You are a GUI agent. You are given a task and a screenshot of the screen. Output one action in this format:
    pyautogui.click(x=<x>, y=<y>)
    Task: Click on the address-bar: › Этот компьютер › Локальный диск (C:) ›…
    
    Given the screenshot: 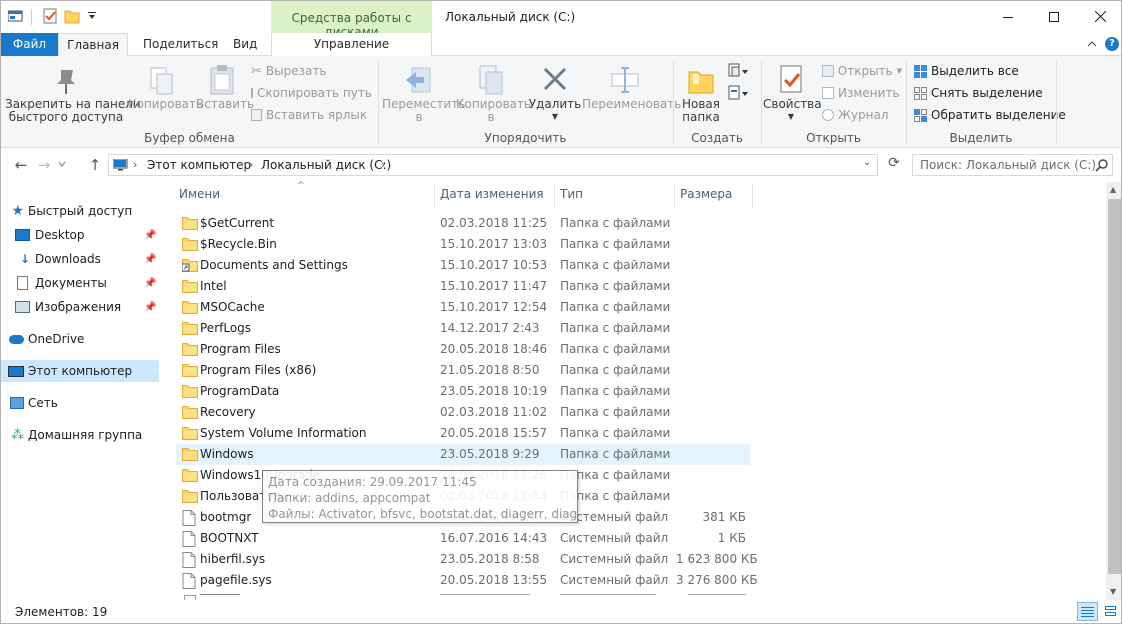 What is the action you would take?
    pyautogui.click(x=493, y=165)
    